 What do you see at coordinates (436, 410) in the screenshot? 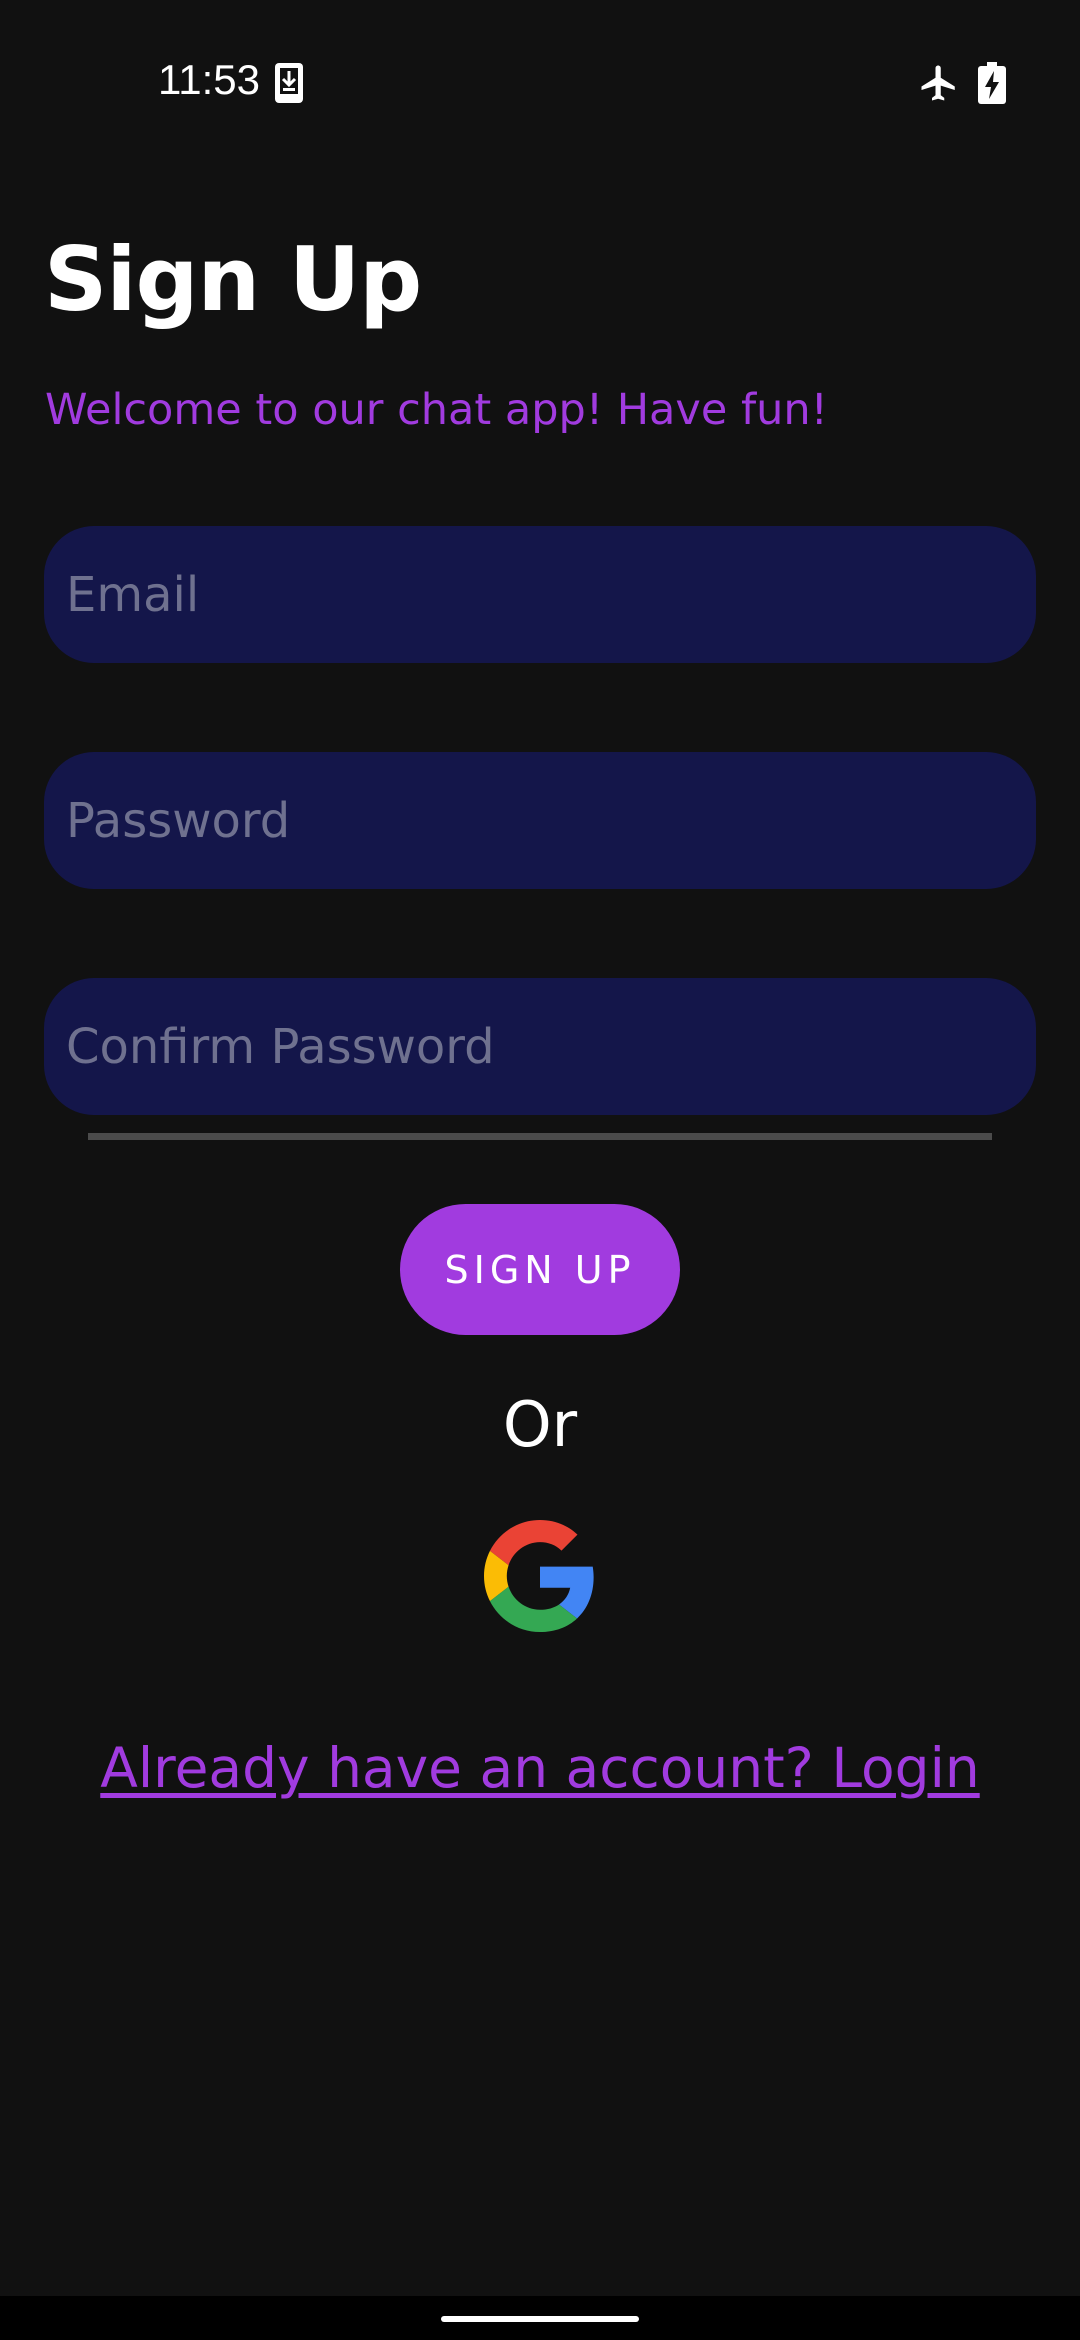
I see `welcome-subtitle: Welcome to our chat app! Have fun!` at bounding box center [436, 410].